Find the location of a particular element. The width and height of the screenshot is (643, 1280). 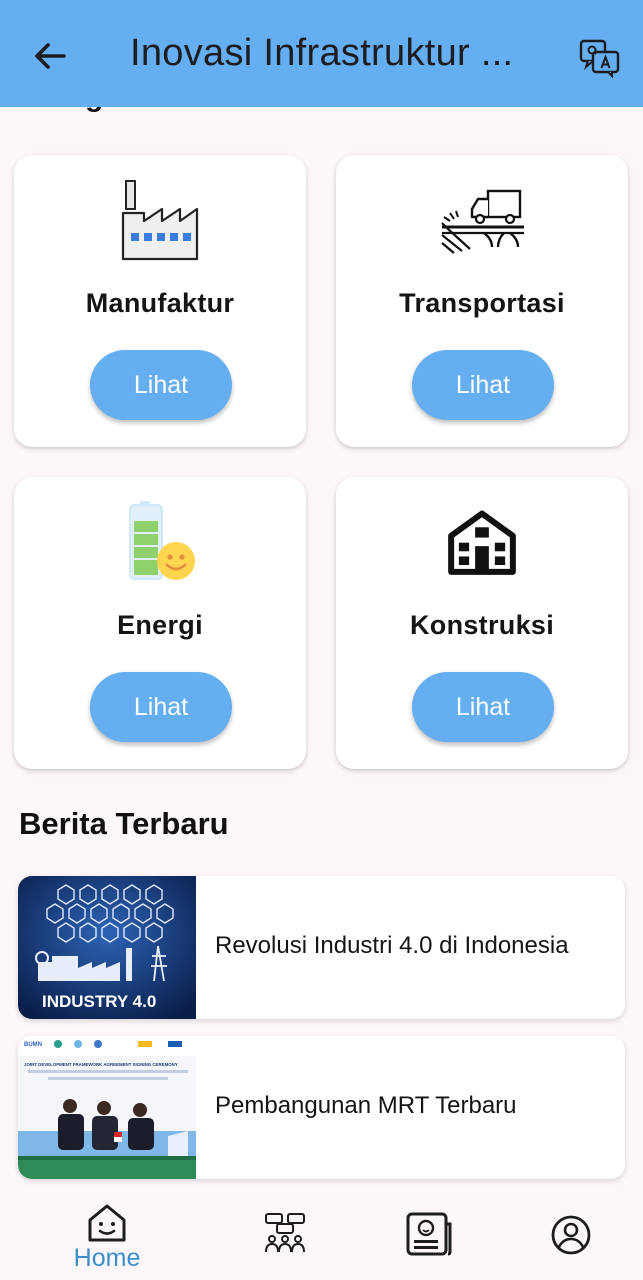

category-card-energi: Energi Lihat is located at coordinates (160, 623).